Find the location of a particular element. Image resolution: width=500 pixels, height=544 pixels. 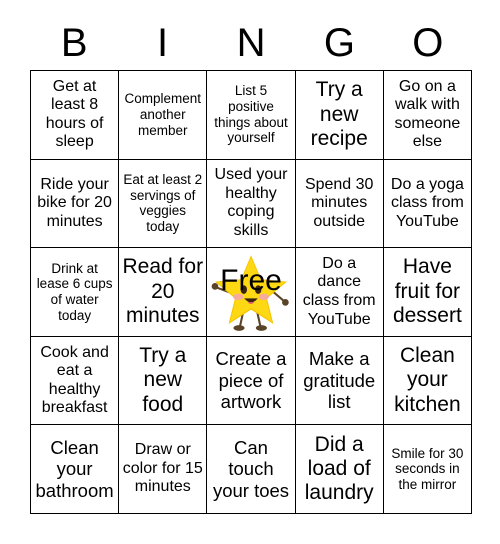

bingo-header-letter-o: O is located at coordinates (428, 43).